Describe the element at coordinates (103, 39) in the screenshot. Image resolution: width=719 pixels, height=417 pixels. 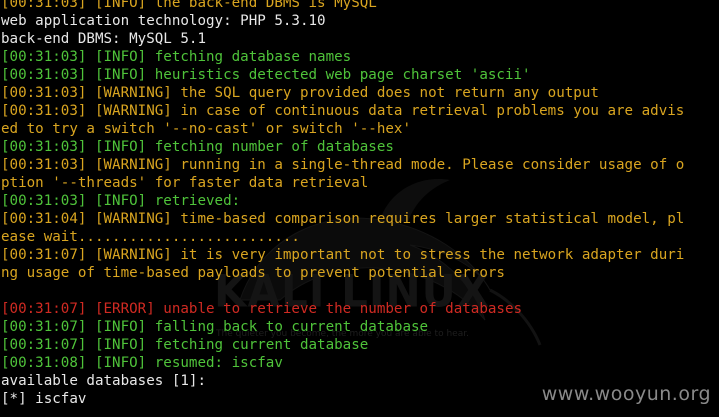
I see `terminal-line: back-end DBMS: MySQL 5.1` at that location.